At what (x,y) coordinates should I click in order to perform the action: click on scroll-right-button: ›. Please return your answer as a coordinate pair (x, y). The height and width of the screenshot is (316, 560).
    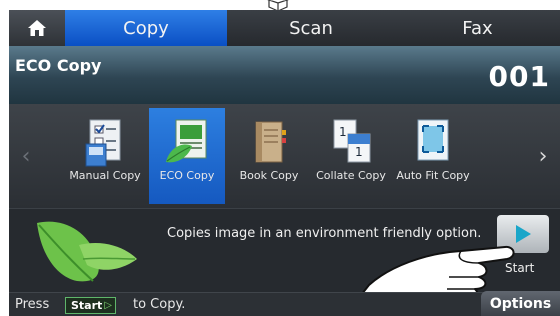
    Looking at the image, I should click on (543, 156).